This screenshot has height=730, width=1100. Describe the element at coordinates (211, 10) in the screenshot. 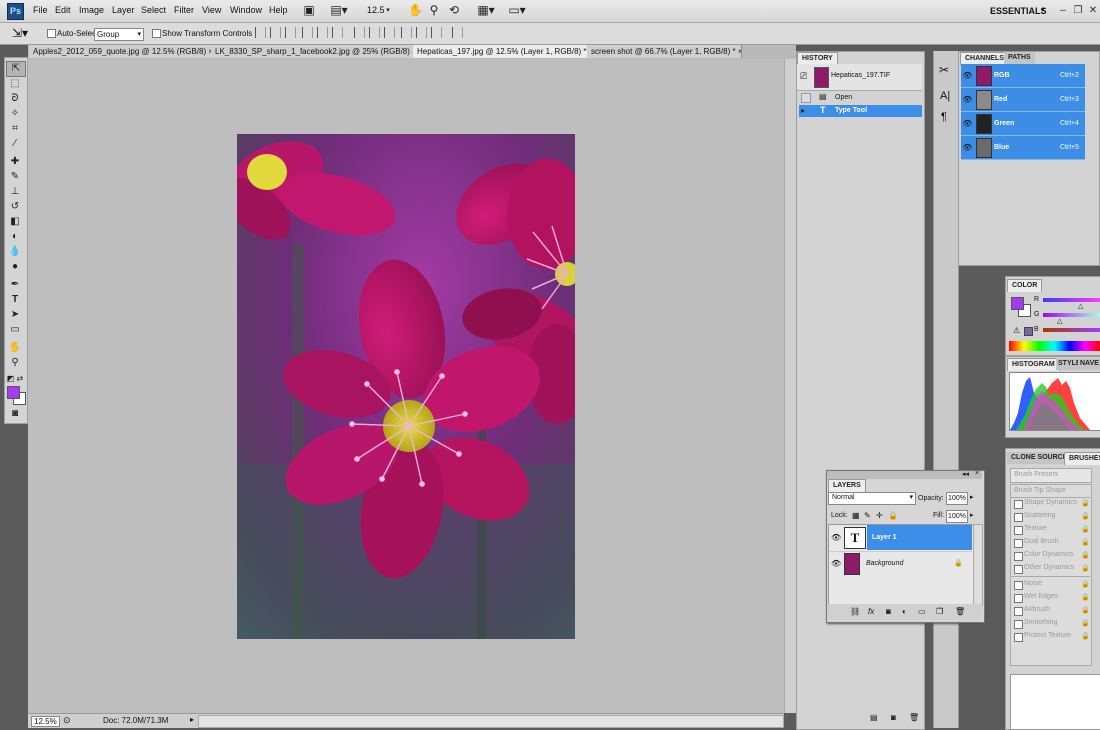

I see `menu-view: View` at that location.